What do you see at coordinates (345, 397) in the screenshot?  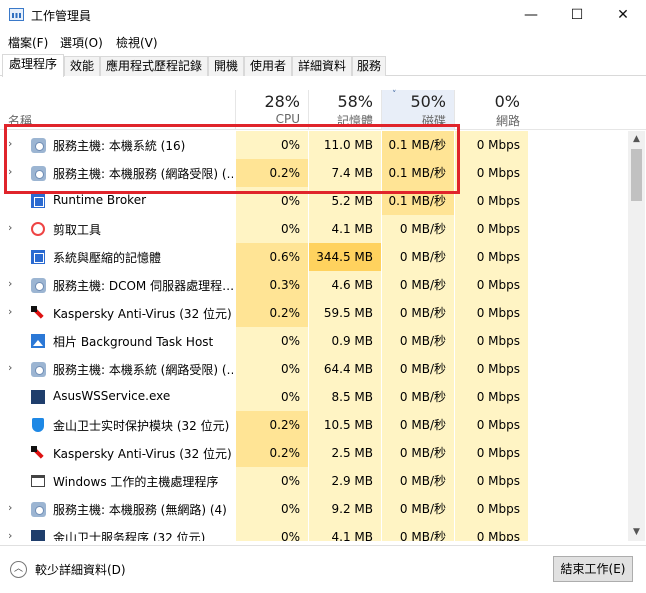 I see `memory-value: 8.5 MB` at bounding box center [345, 397].